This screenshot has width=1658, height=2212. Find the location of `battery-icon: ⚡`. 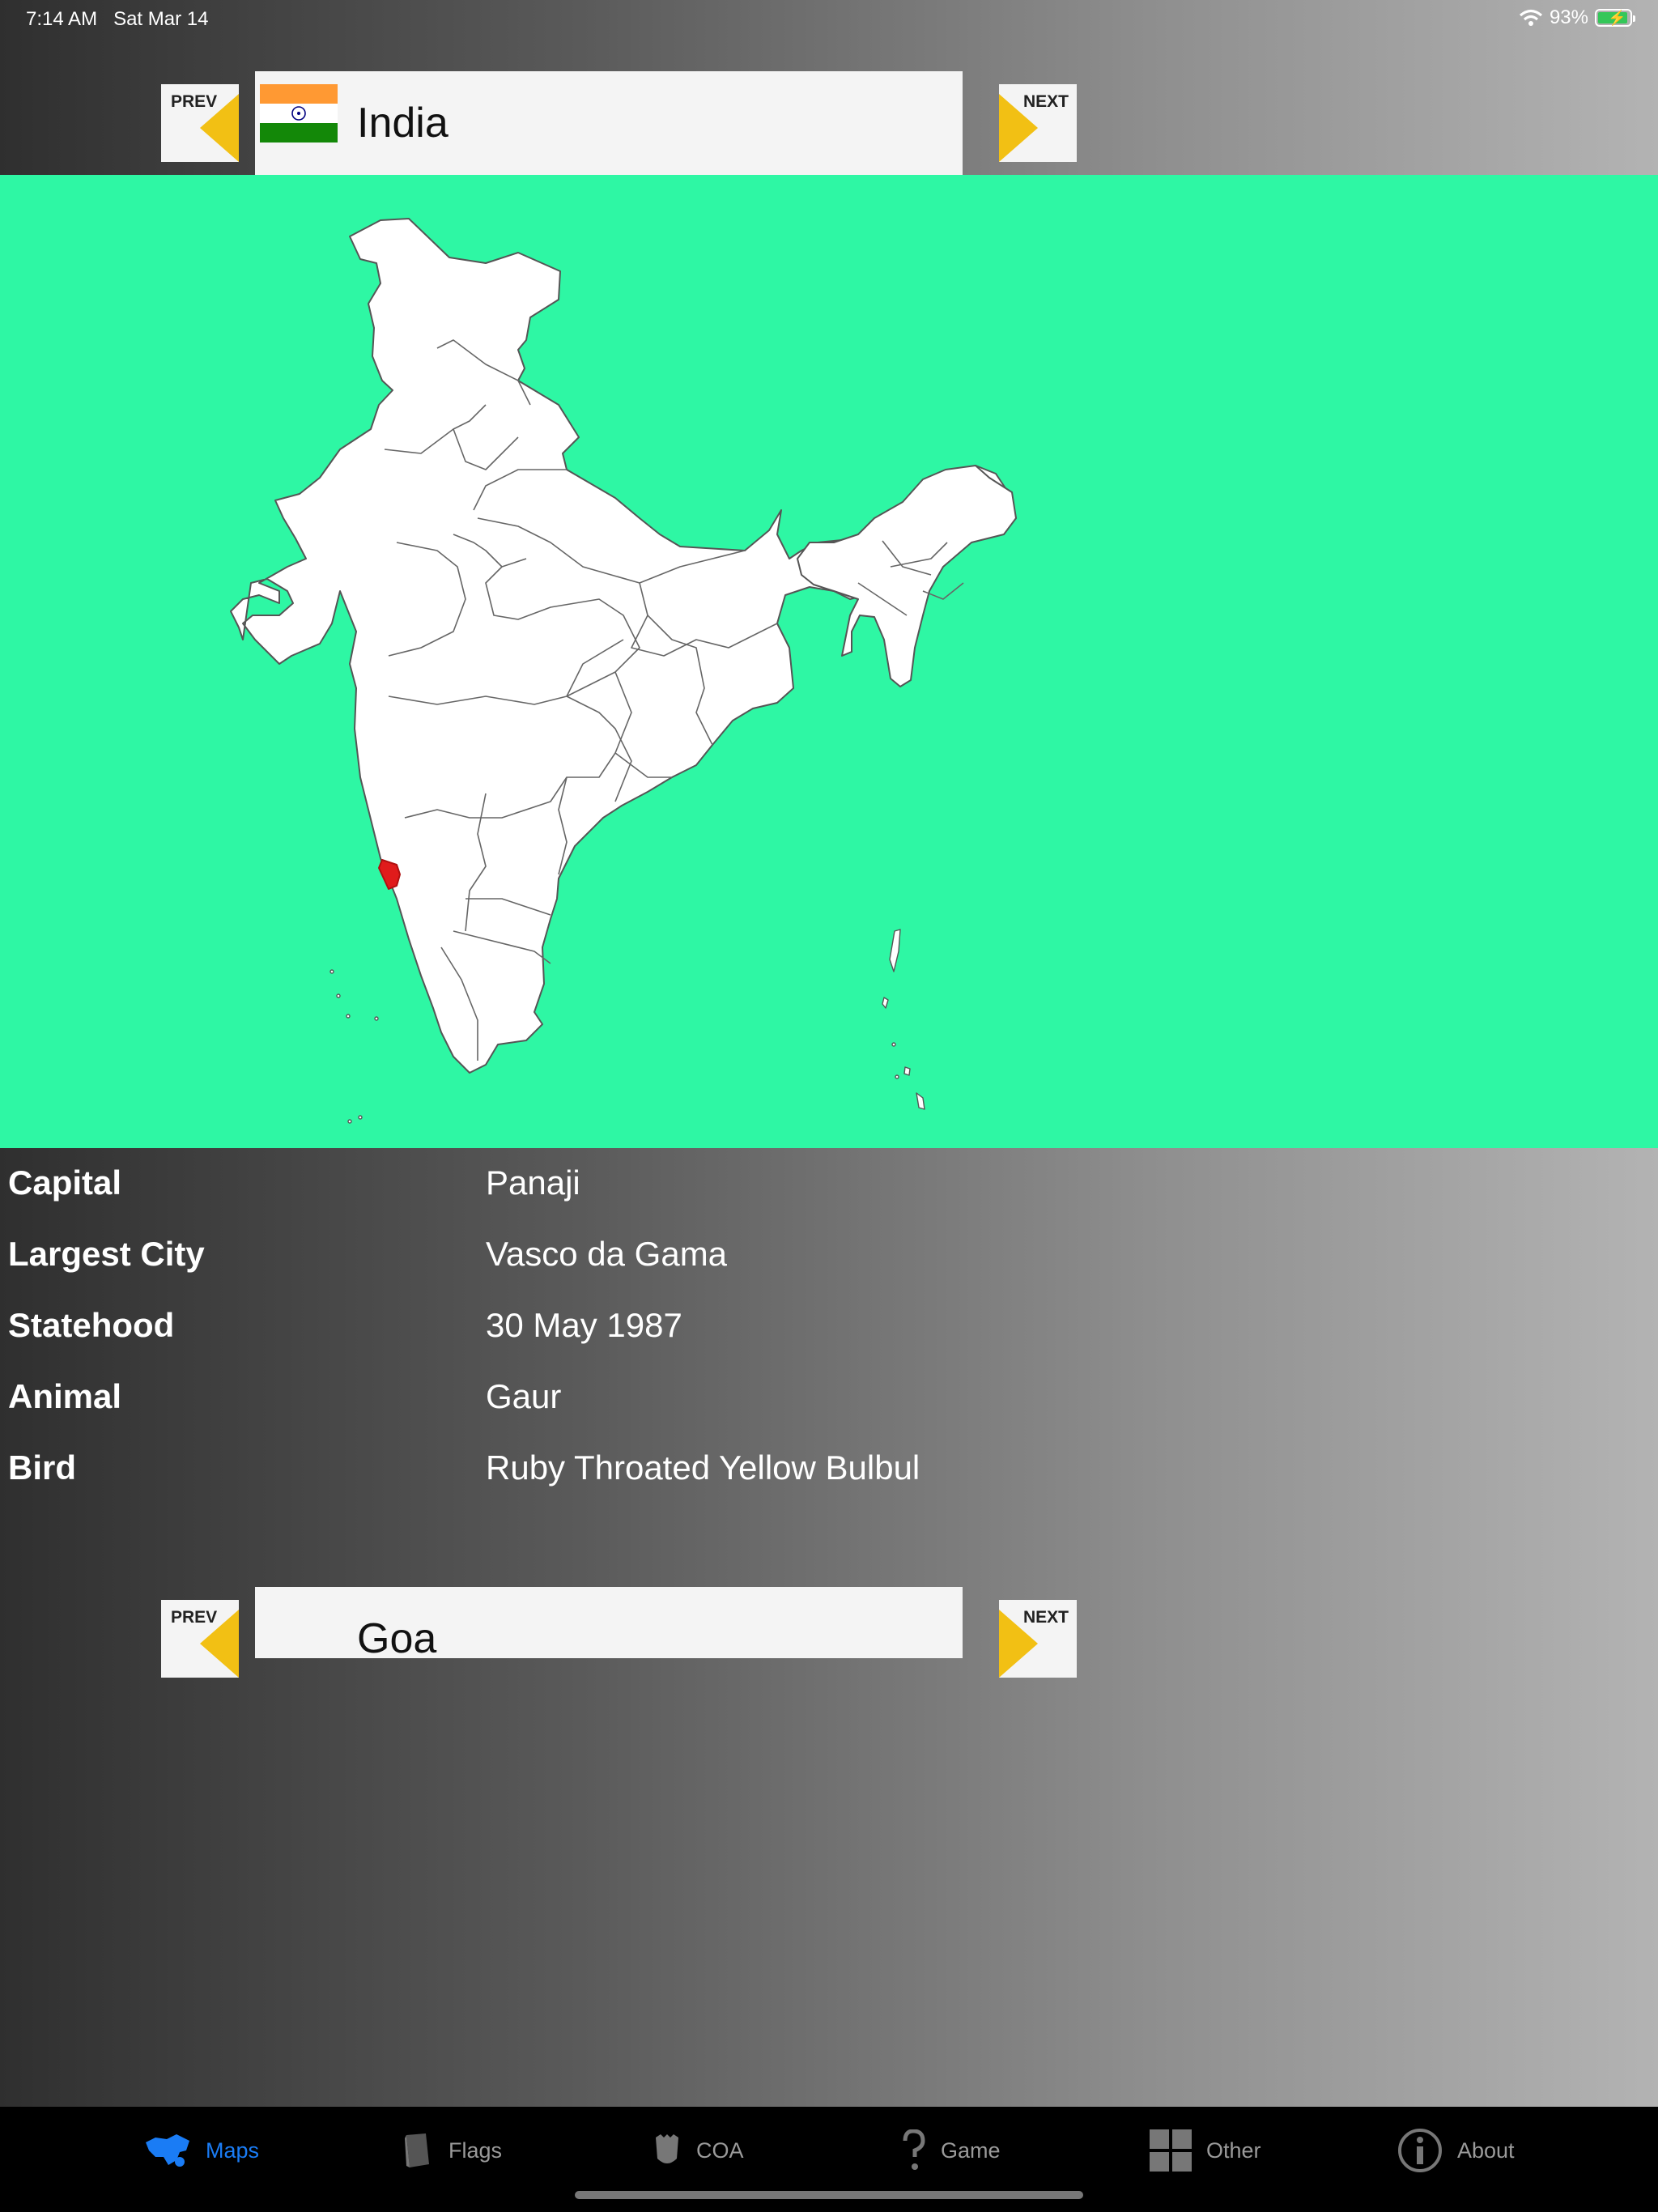

battery-icon: ⚡ is located at coordinates (1615, 18).